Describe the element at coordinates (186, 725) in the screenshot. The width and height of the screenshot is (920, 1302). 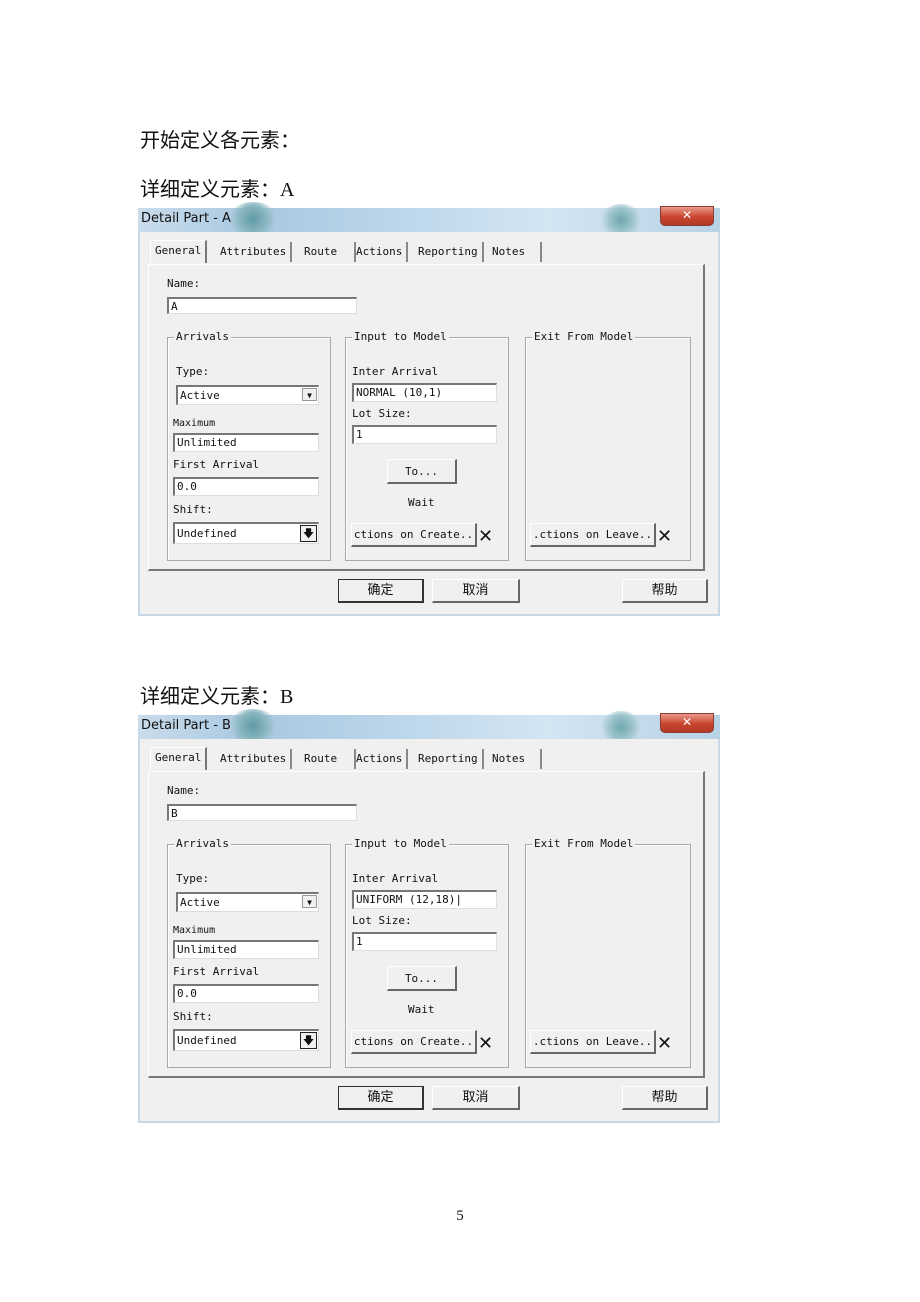
I see `dialog-title: Detail Part - B` at that location.